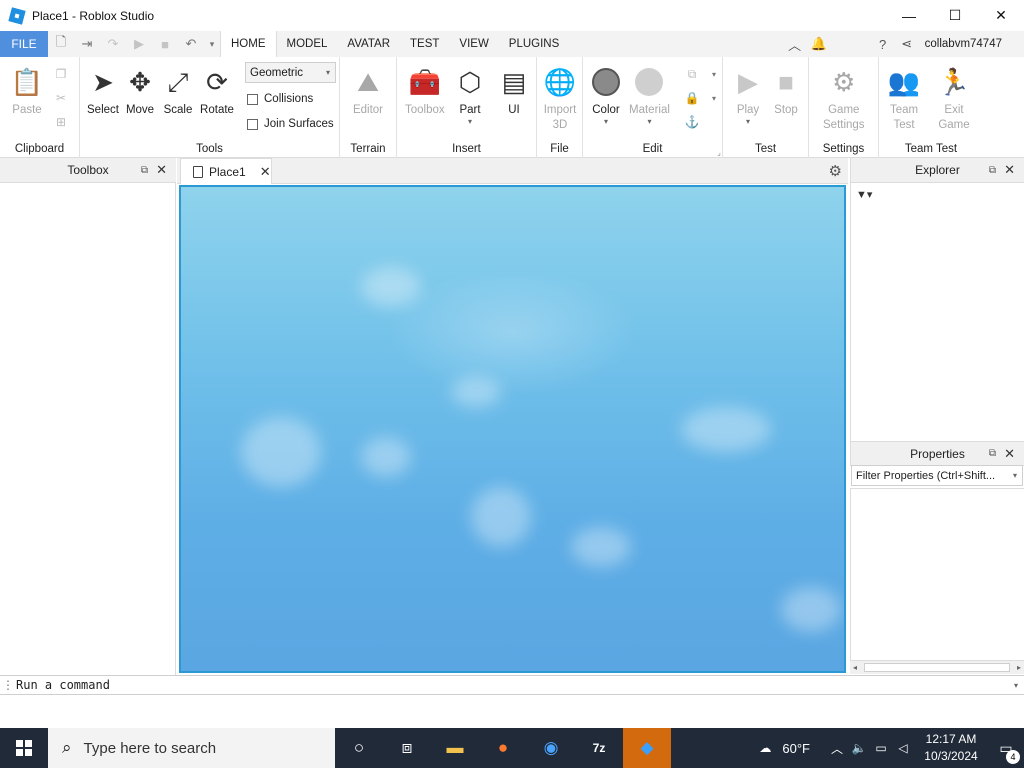 The height and width of the screenshot is (768, 1024). What do you see at coordinates (191, 748) in the screenshot?
I see `taskbar-search-box: ⌕ Type here to search` at bounding box center [191, 748].